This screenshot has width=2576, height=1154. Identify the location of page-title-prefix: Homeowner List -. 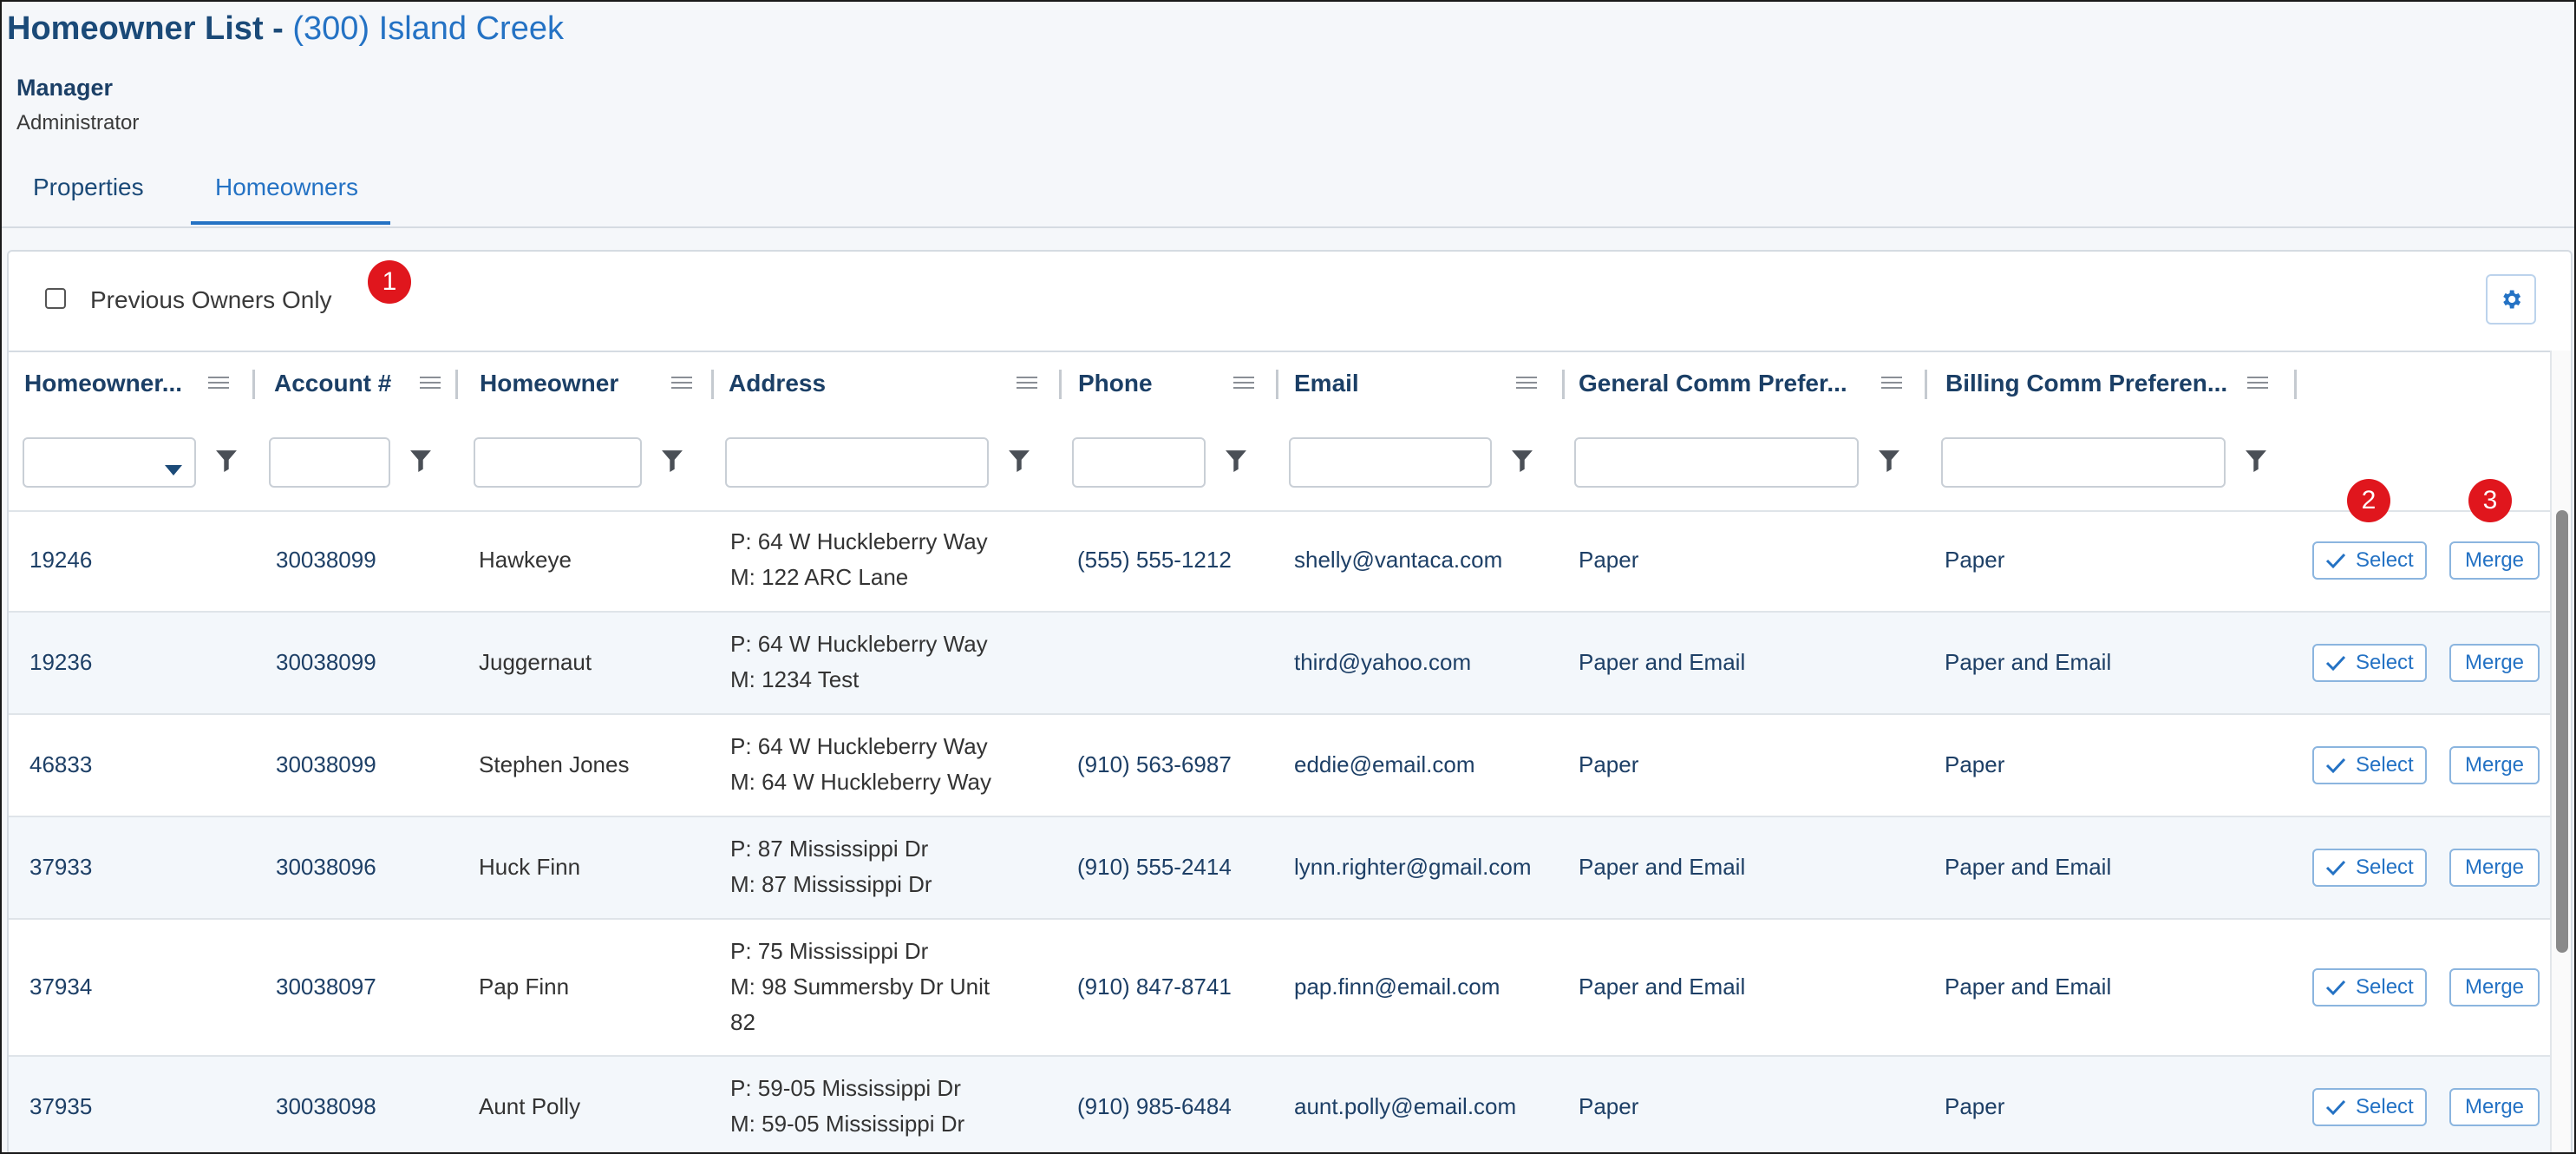
(150, 28).